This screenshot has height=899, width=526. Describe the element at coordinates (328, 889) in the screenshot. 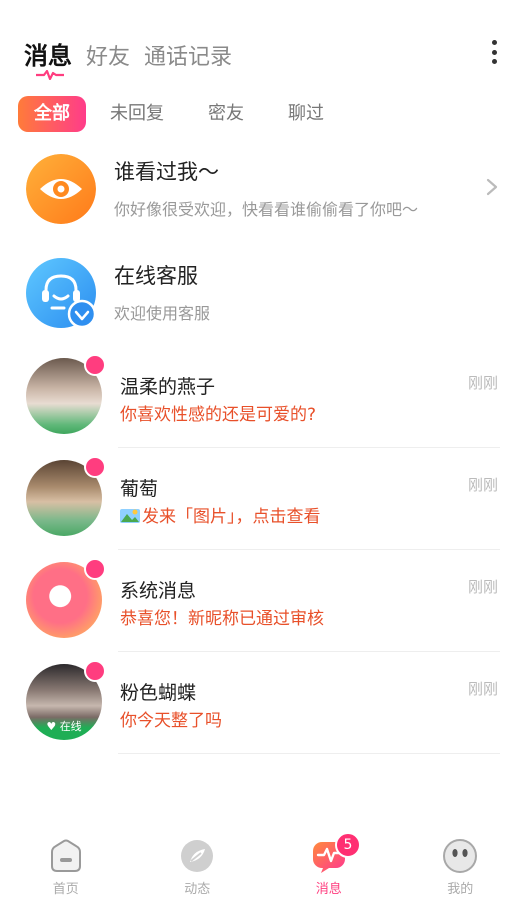

I see `nav-messages-label: 消息` at that location.